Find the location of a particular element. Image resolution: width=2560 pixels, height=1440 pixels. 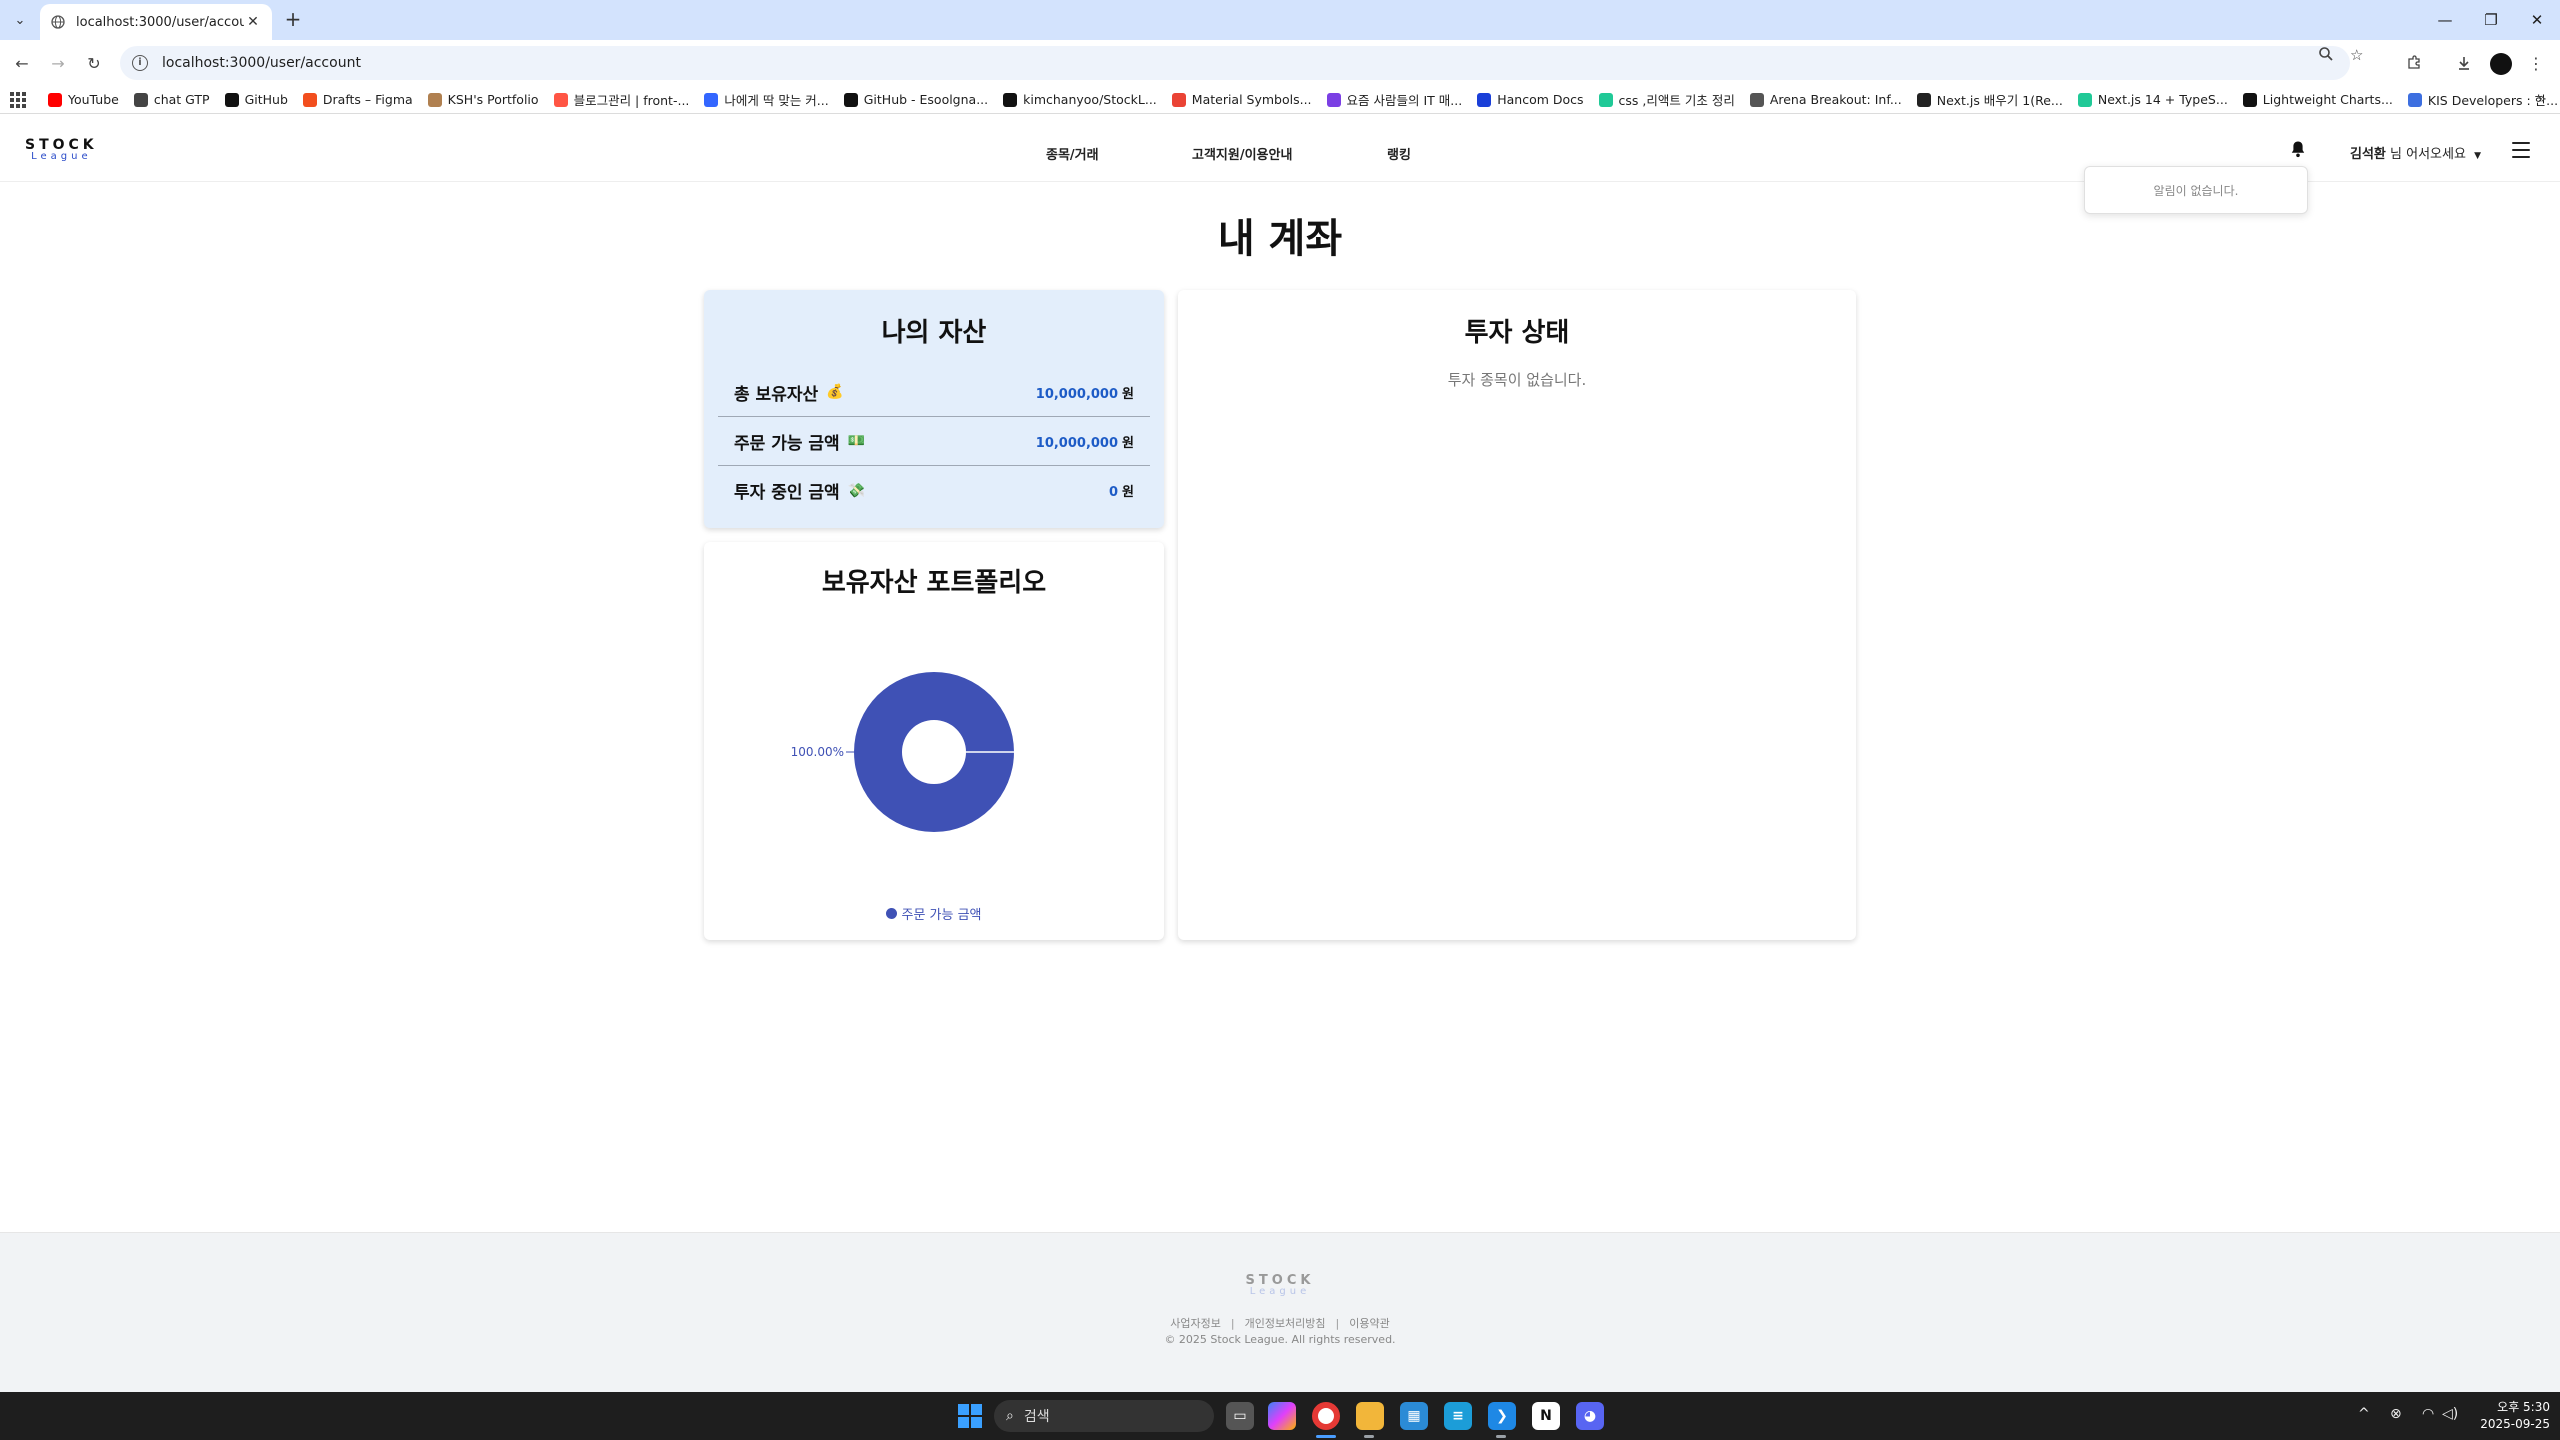

chrome-active-indicator is located at coordinates (1326, 1436).